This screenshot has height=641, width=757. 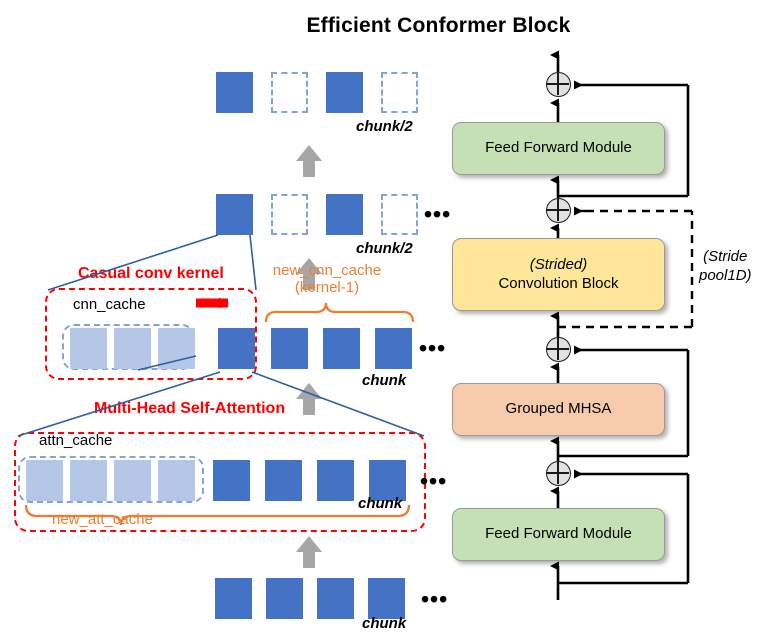 I want to click on module-convolution-block: (Strided) Convolution Block, so click(x=558, y=274).